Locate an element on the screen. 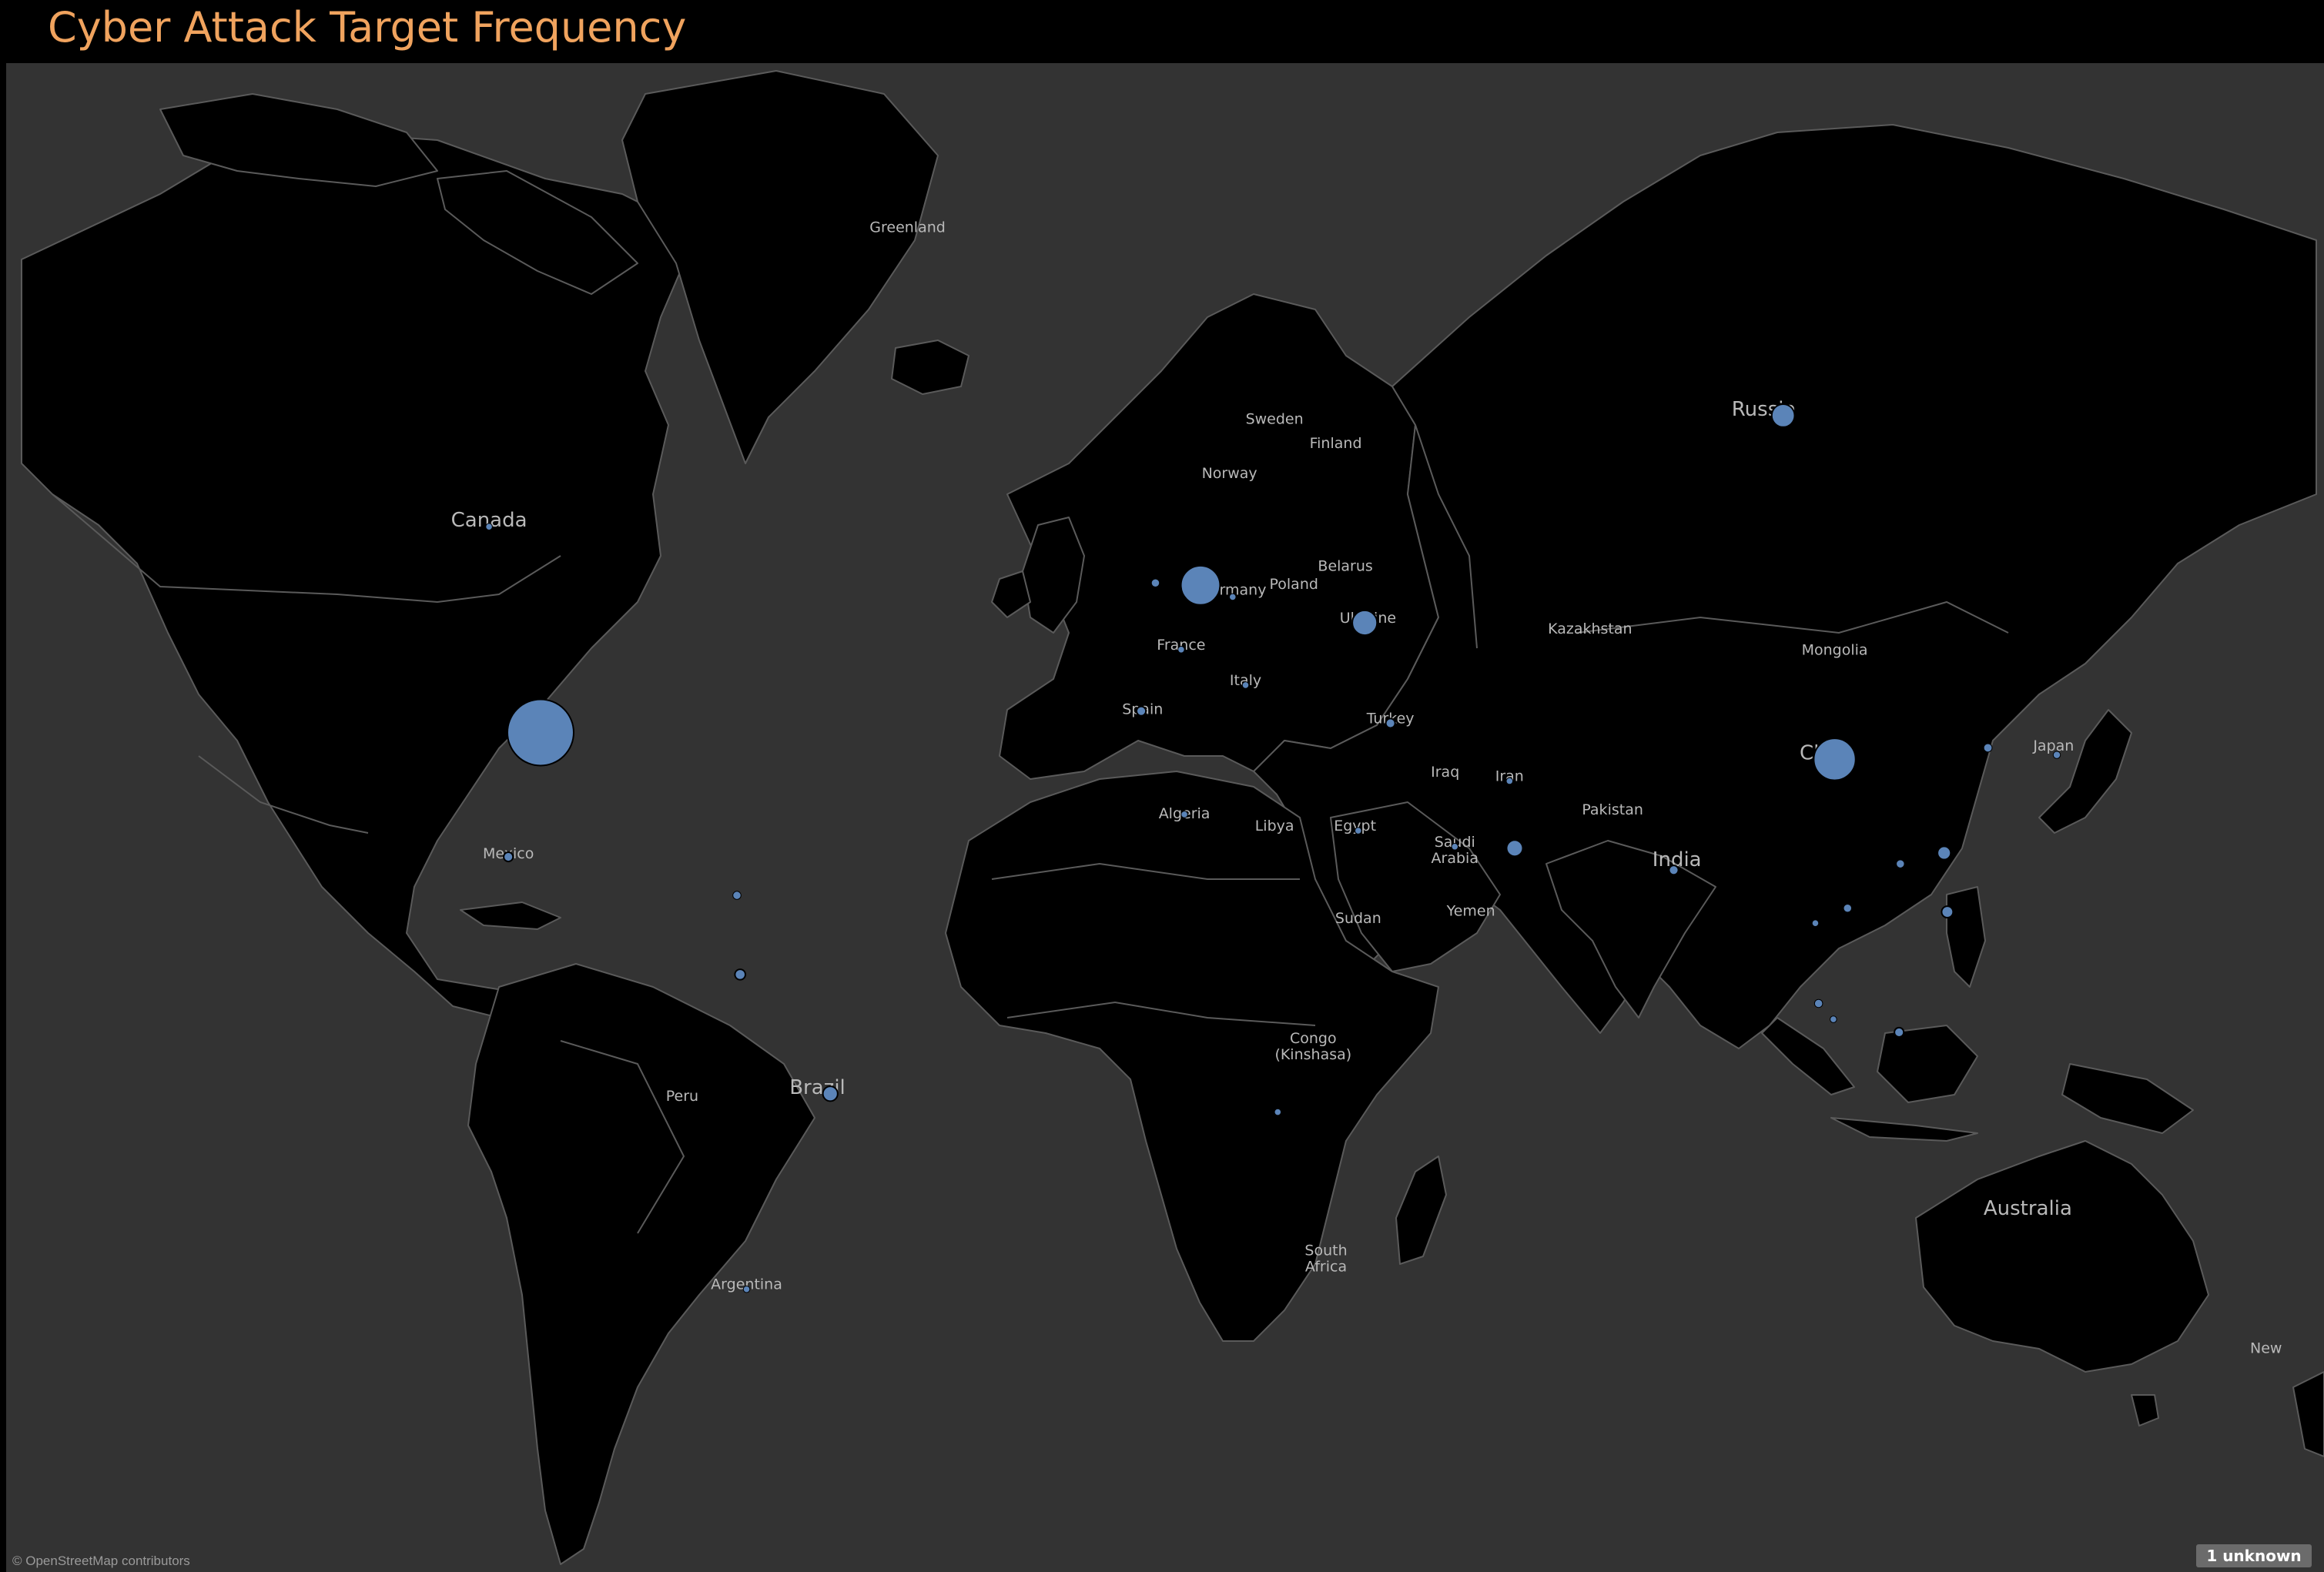 The height and width of the screenshot is (1572, 2324). title-bar: Cyber Attack Target Frequency is located at coordinates (1162, 31).